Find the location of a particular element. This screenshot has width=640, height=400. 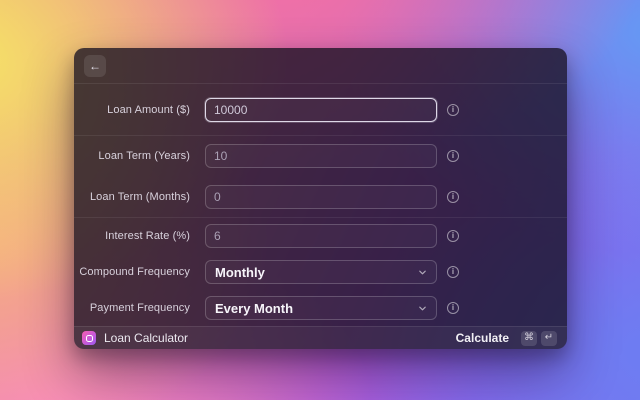

footer-app-identity: Loan Calculator is located at coordinates (135, 338).